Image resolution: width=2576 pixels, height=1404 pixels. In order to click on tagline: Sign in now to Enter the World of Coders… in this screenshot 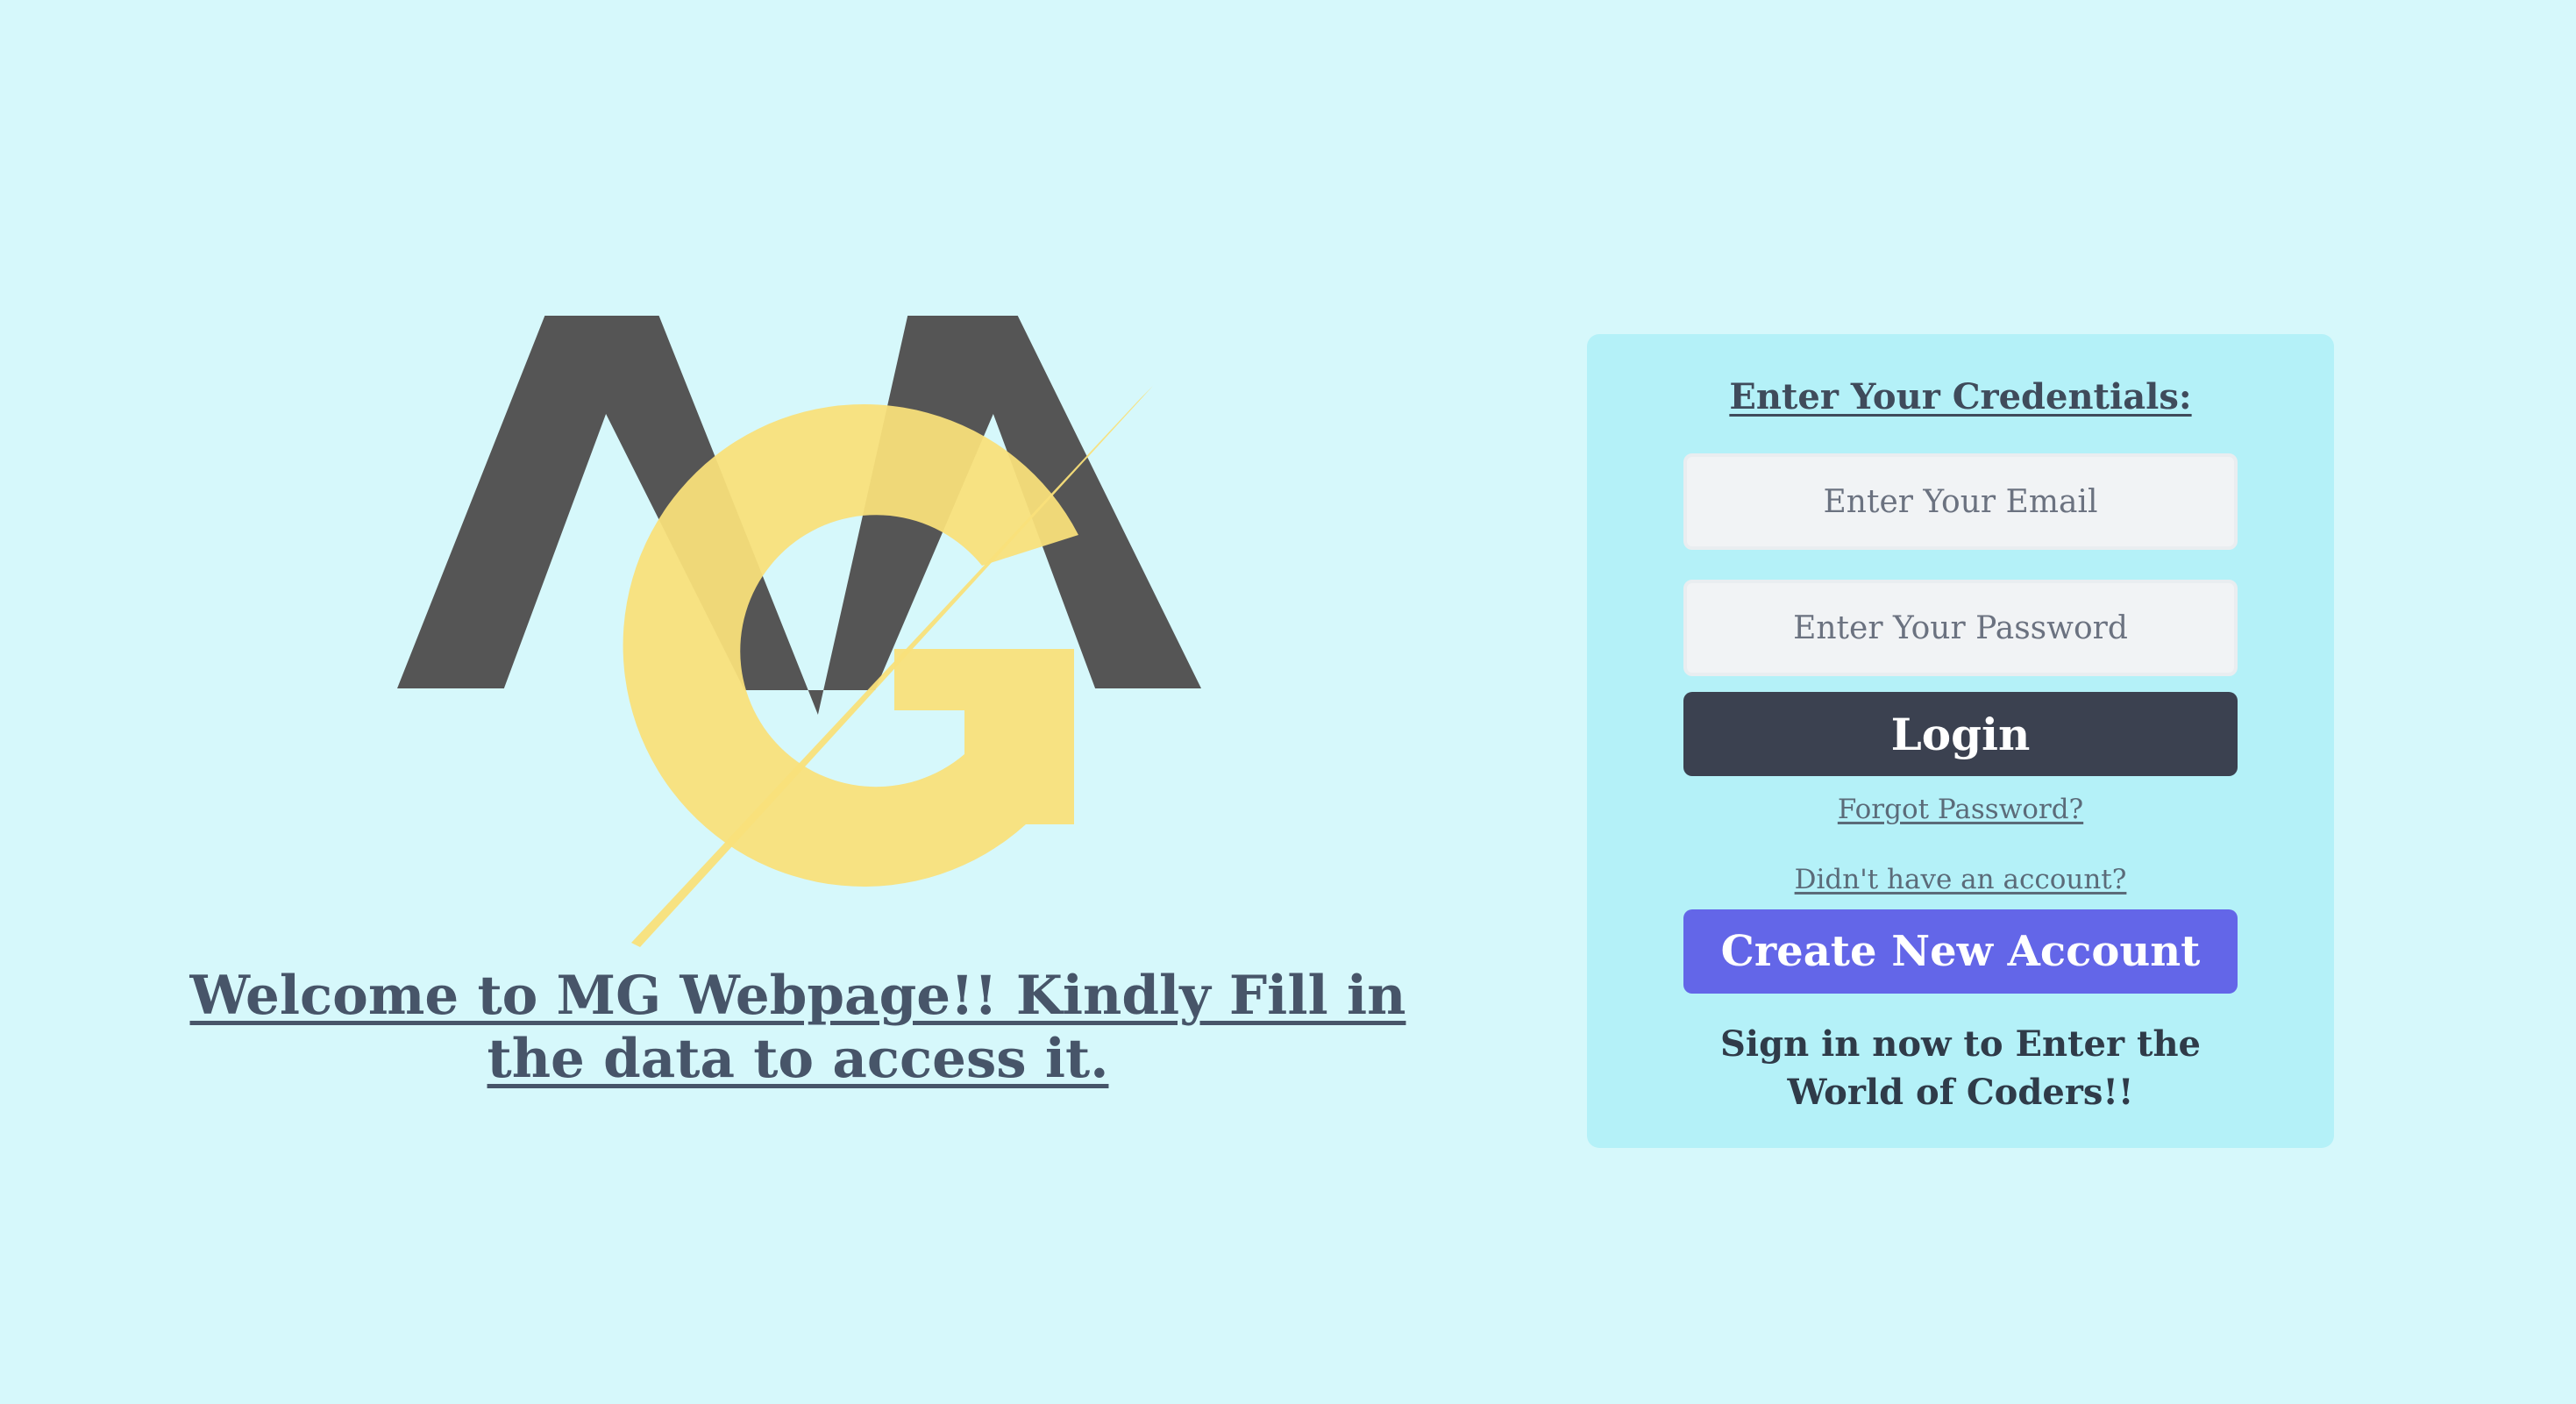, I will do `click(1960, 1068)`.